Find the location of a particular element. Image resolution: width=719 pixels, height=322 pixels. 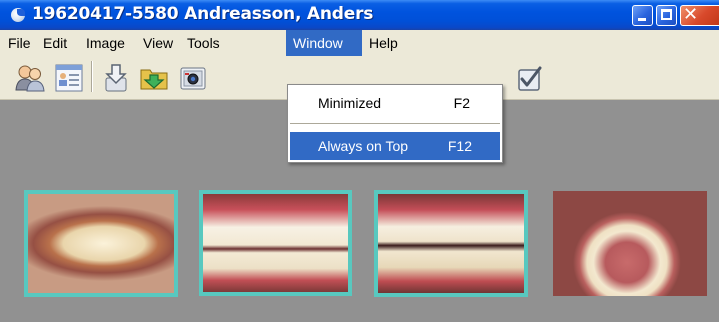

patient-card-icon is located at coordinates (69, 78).